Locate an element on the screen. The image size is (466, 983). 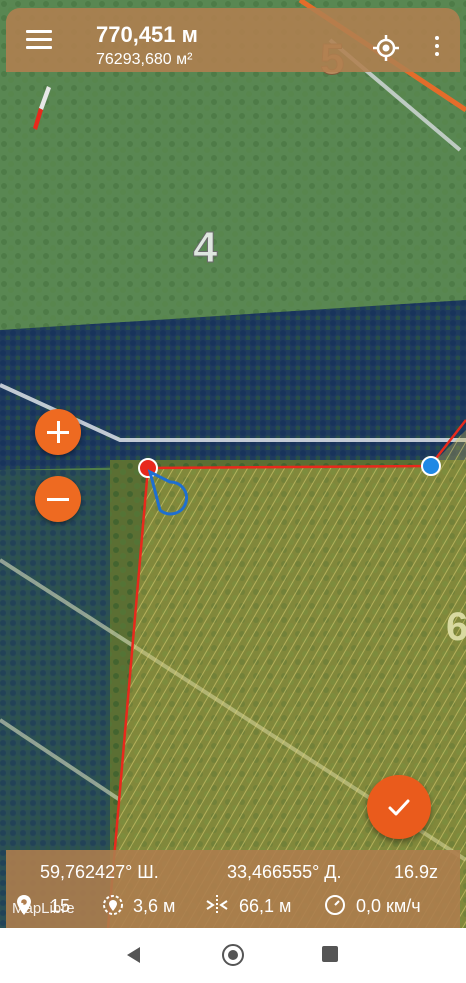
zoom-out-button is located at coordinates (58, 499).